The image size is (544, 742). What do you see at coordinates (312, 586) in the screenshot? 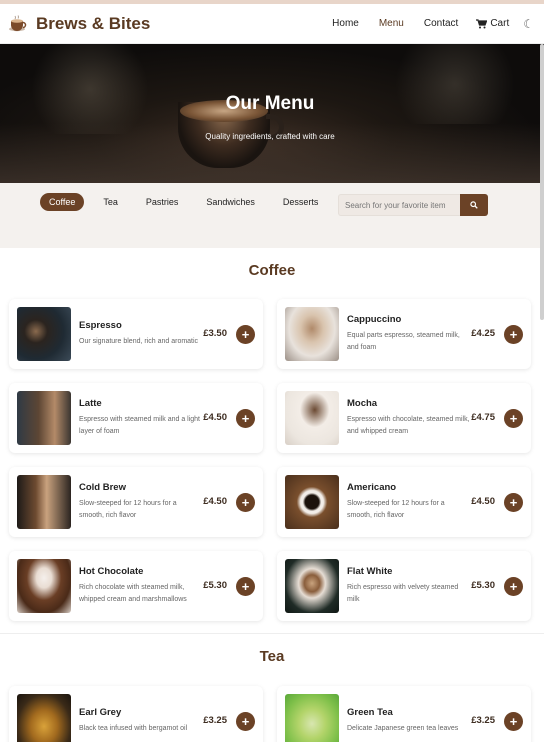
I see `item-image-flat-white` at bounding box center [312, 586].